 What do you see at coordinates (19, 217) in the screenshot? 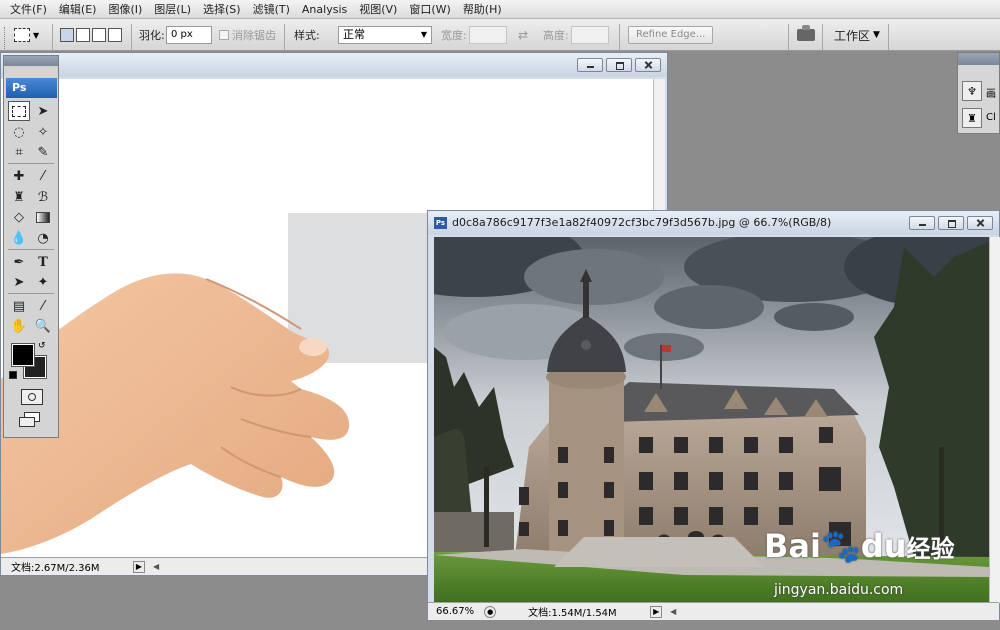
I see `eraser-icon: ◇` at bounding box center [19, 217].